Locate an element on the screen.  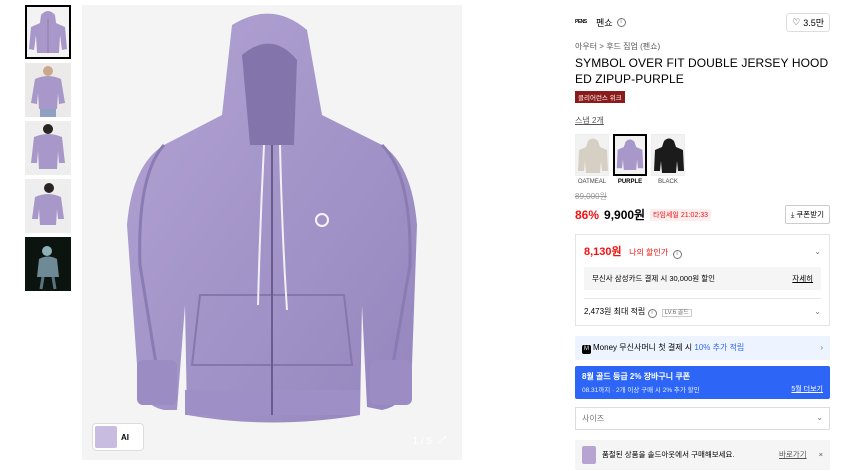
expand-icon: ⤢ is located at coordinates (444, 441).